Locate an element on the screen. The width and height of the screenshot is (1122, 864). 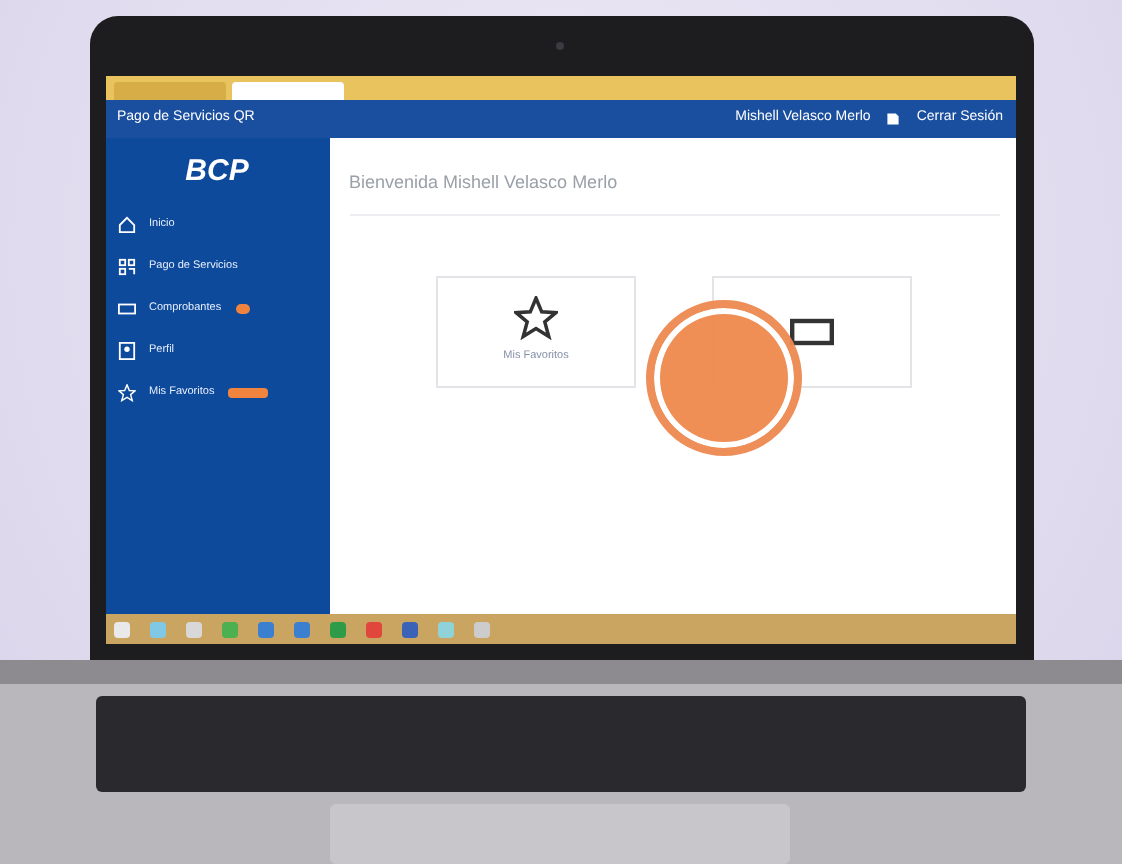
welcome-heading: Bienvenida Mishell Velasco Merlo is located at coordinates (674, 192).